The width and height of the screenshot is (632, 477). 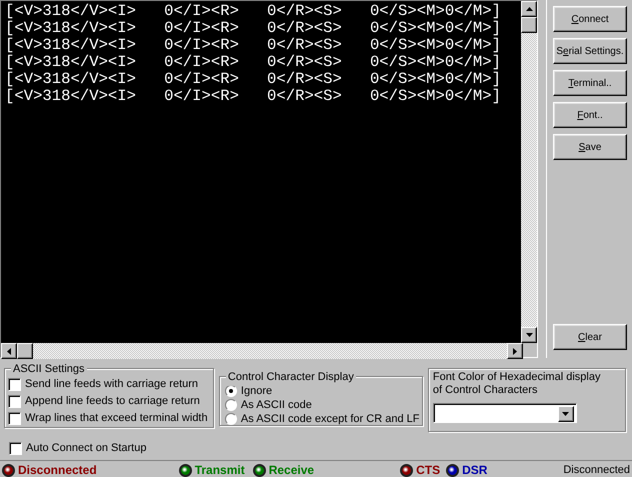 I want to click on vertical-scrollbar, so click(x=529, y=172).